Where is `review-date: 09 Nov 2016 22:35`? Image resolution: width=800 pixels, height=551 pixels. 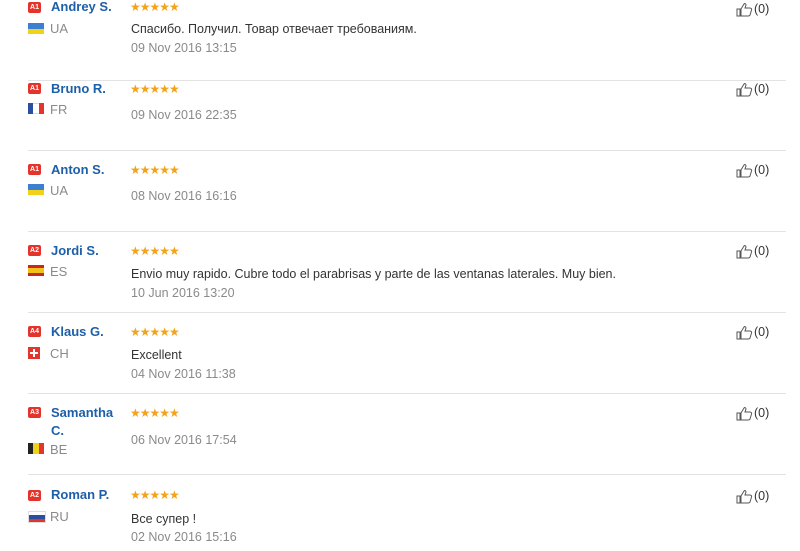 review-date: 09 Nov 2016 22:35 is located at coordinates (184, 115).